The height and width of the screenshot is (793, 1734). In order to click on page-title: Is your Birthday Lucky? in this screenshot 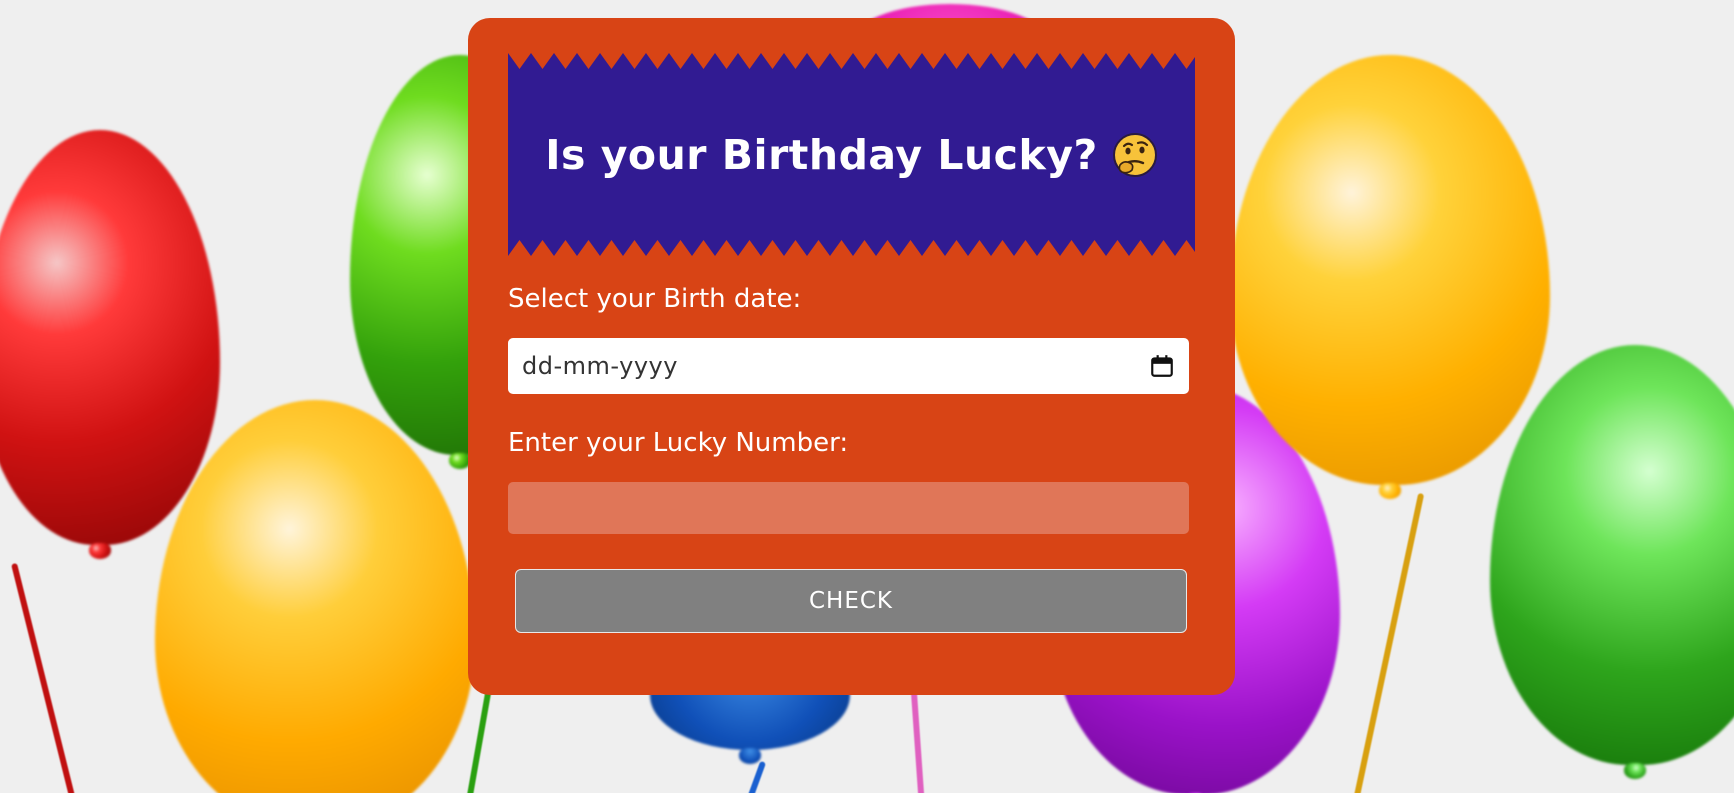, I will do `click(851, 155)`.